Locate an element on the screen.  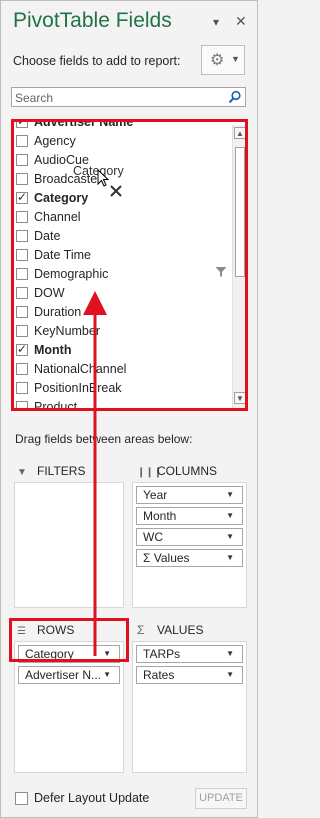
defer-layout-checkbox is located at coordinates (21, 798).